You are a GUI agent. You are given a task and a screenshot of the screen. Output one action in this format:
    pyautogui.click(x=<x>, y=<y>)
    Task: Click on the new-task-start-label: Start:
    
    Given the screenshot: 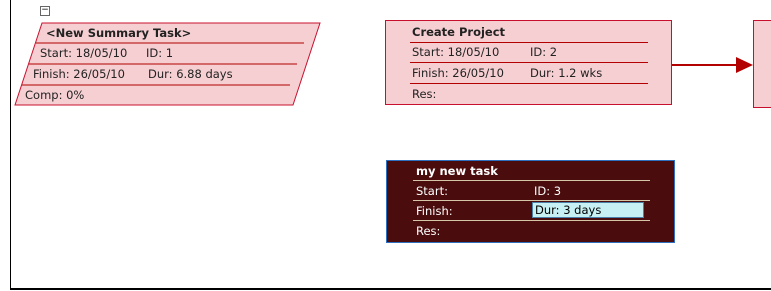 What is the action you would take?
    pyautogui.click(x=432, y=191)
    